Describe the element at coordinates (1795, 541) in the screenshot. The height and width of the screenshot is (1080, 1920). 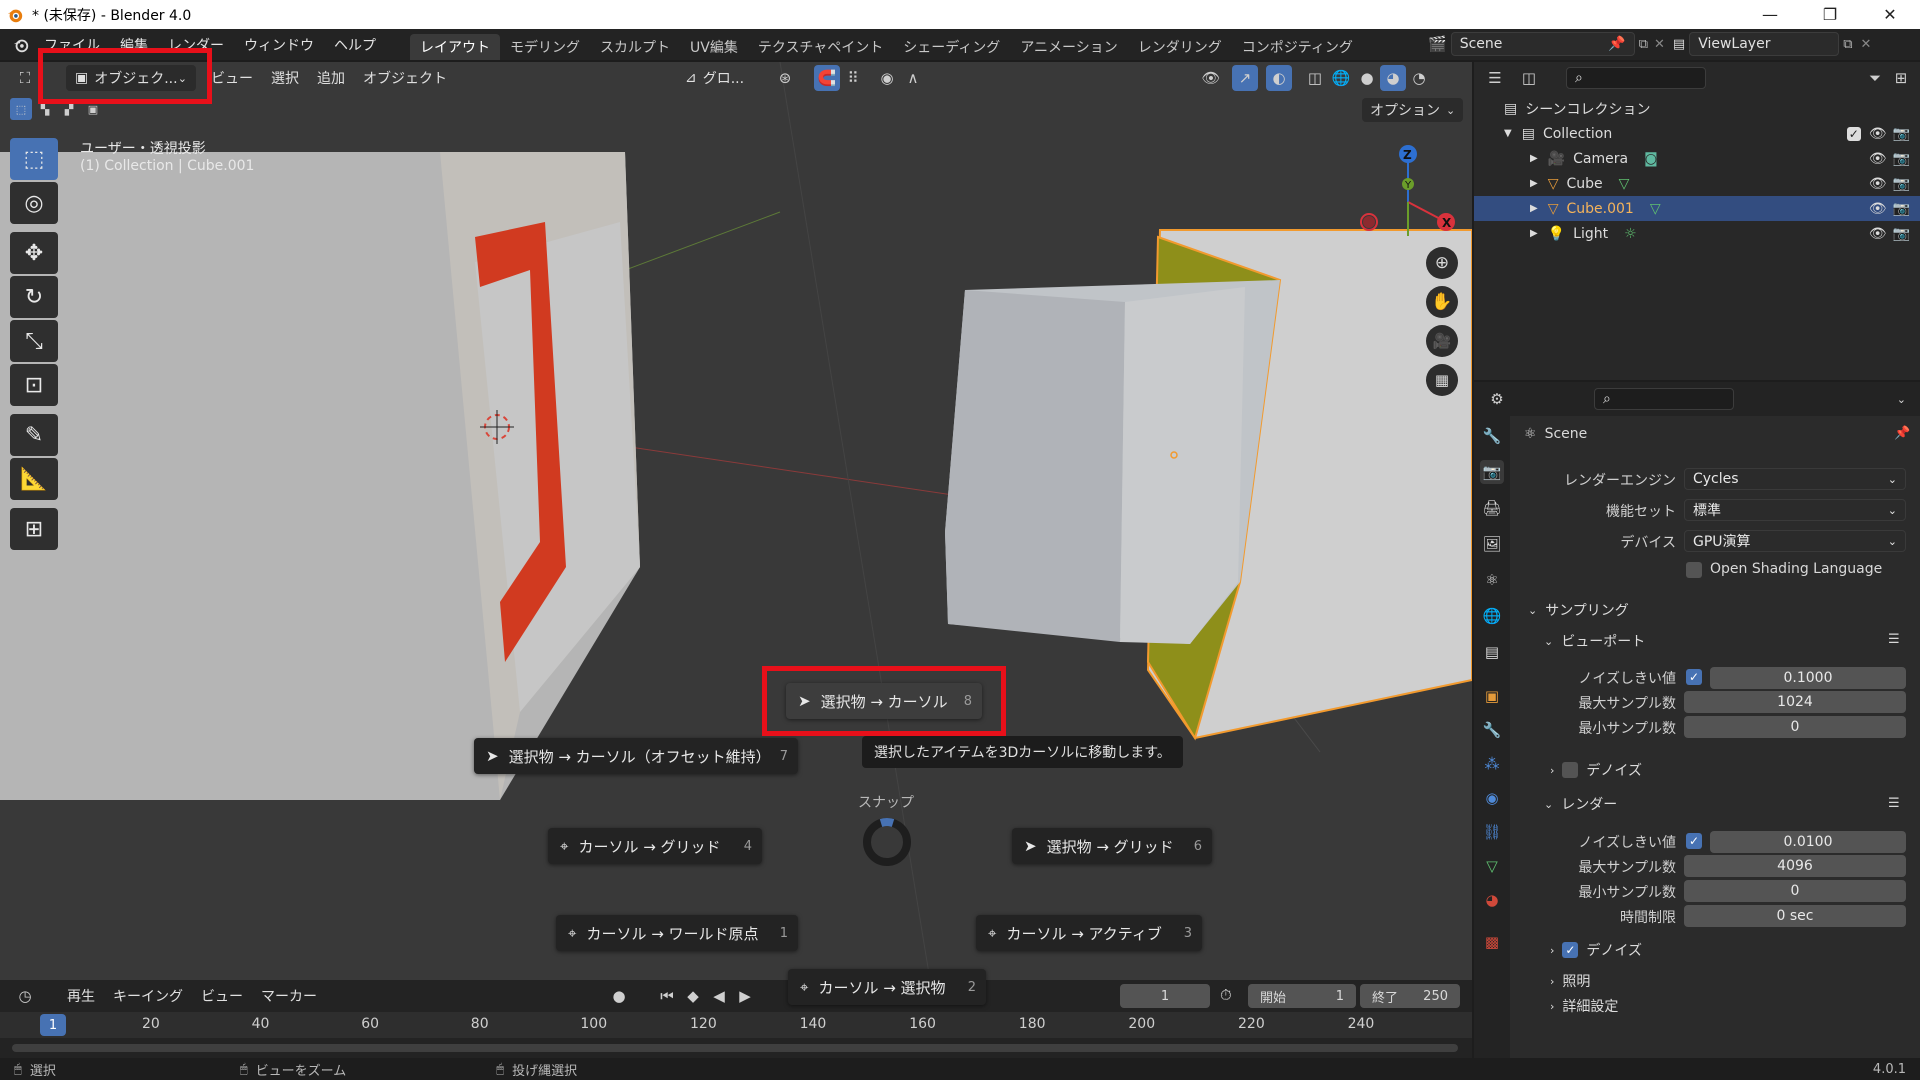
I see `device-dropdown: GPU演算 ⌄` at that location.